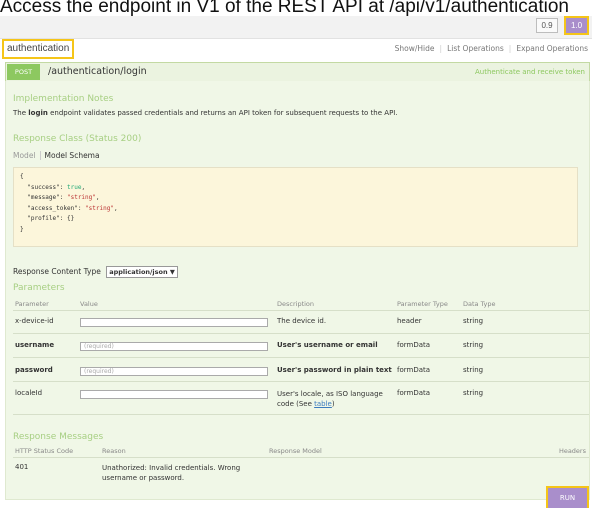  What do you see at coordinates (44, 451) in the screenshot?
I see `col-http-status-code: HTTP Status Code` at bounding box center [44, 451].